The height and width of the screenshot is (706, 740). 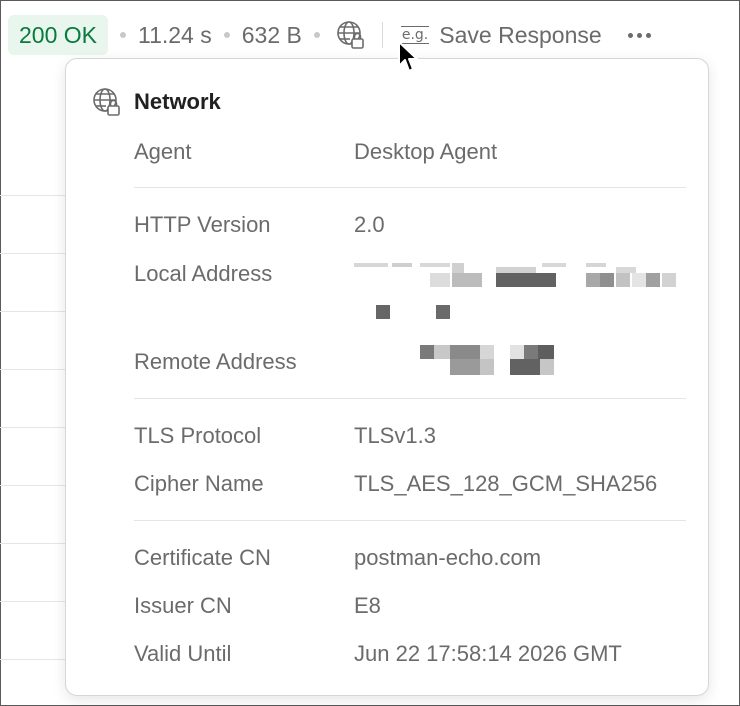 I want to click on popover-title: Network, so click(x=177, y=101).